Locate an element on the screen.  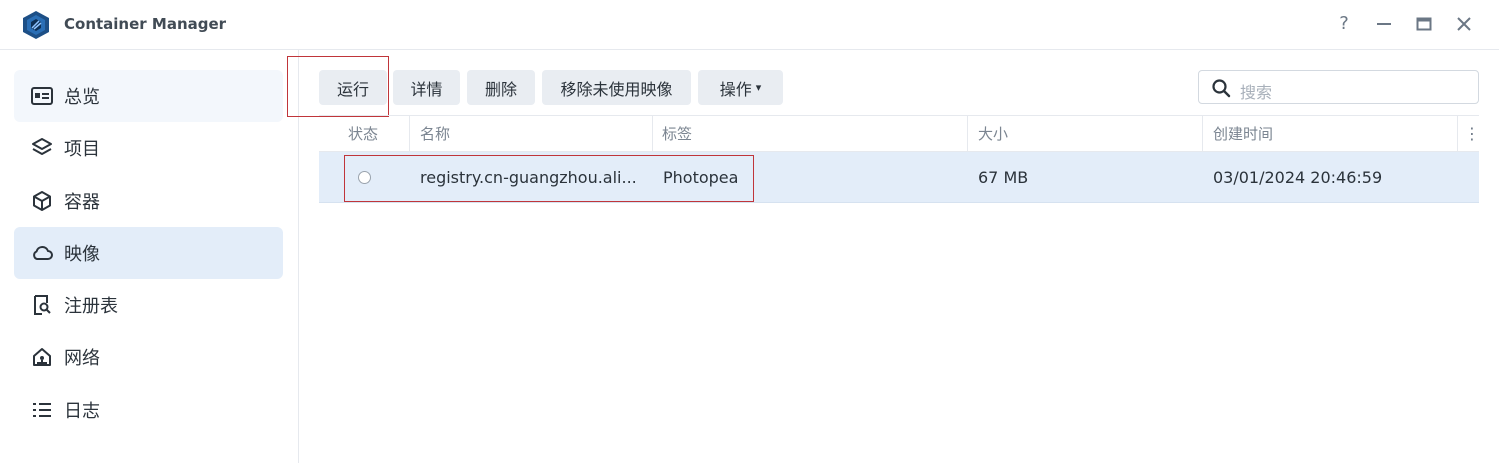
table-header: 状态 名称 标签 大小 创建时间 ⋮ is located at coordinates (899, 133).